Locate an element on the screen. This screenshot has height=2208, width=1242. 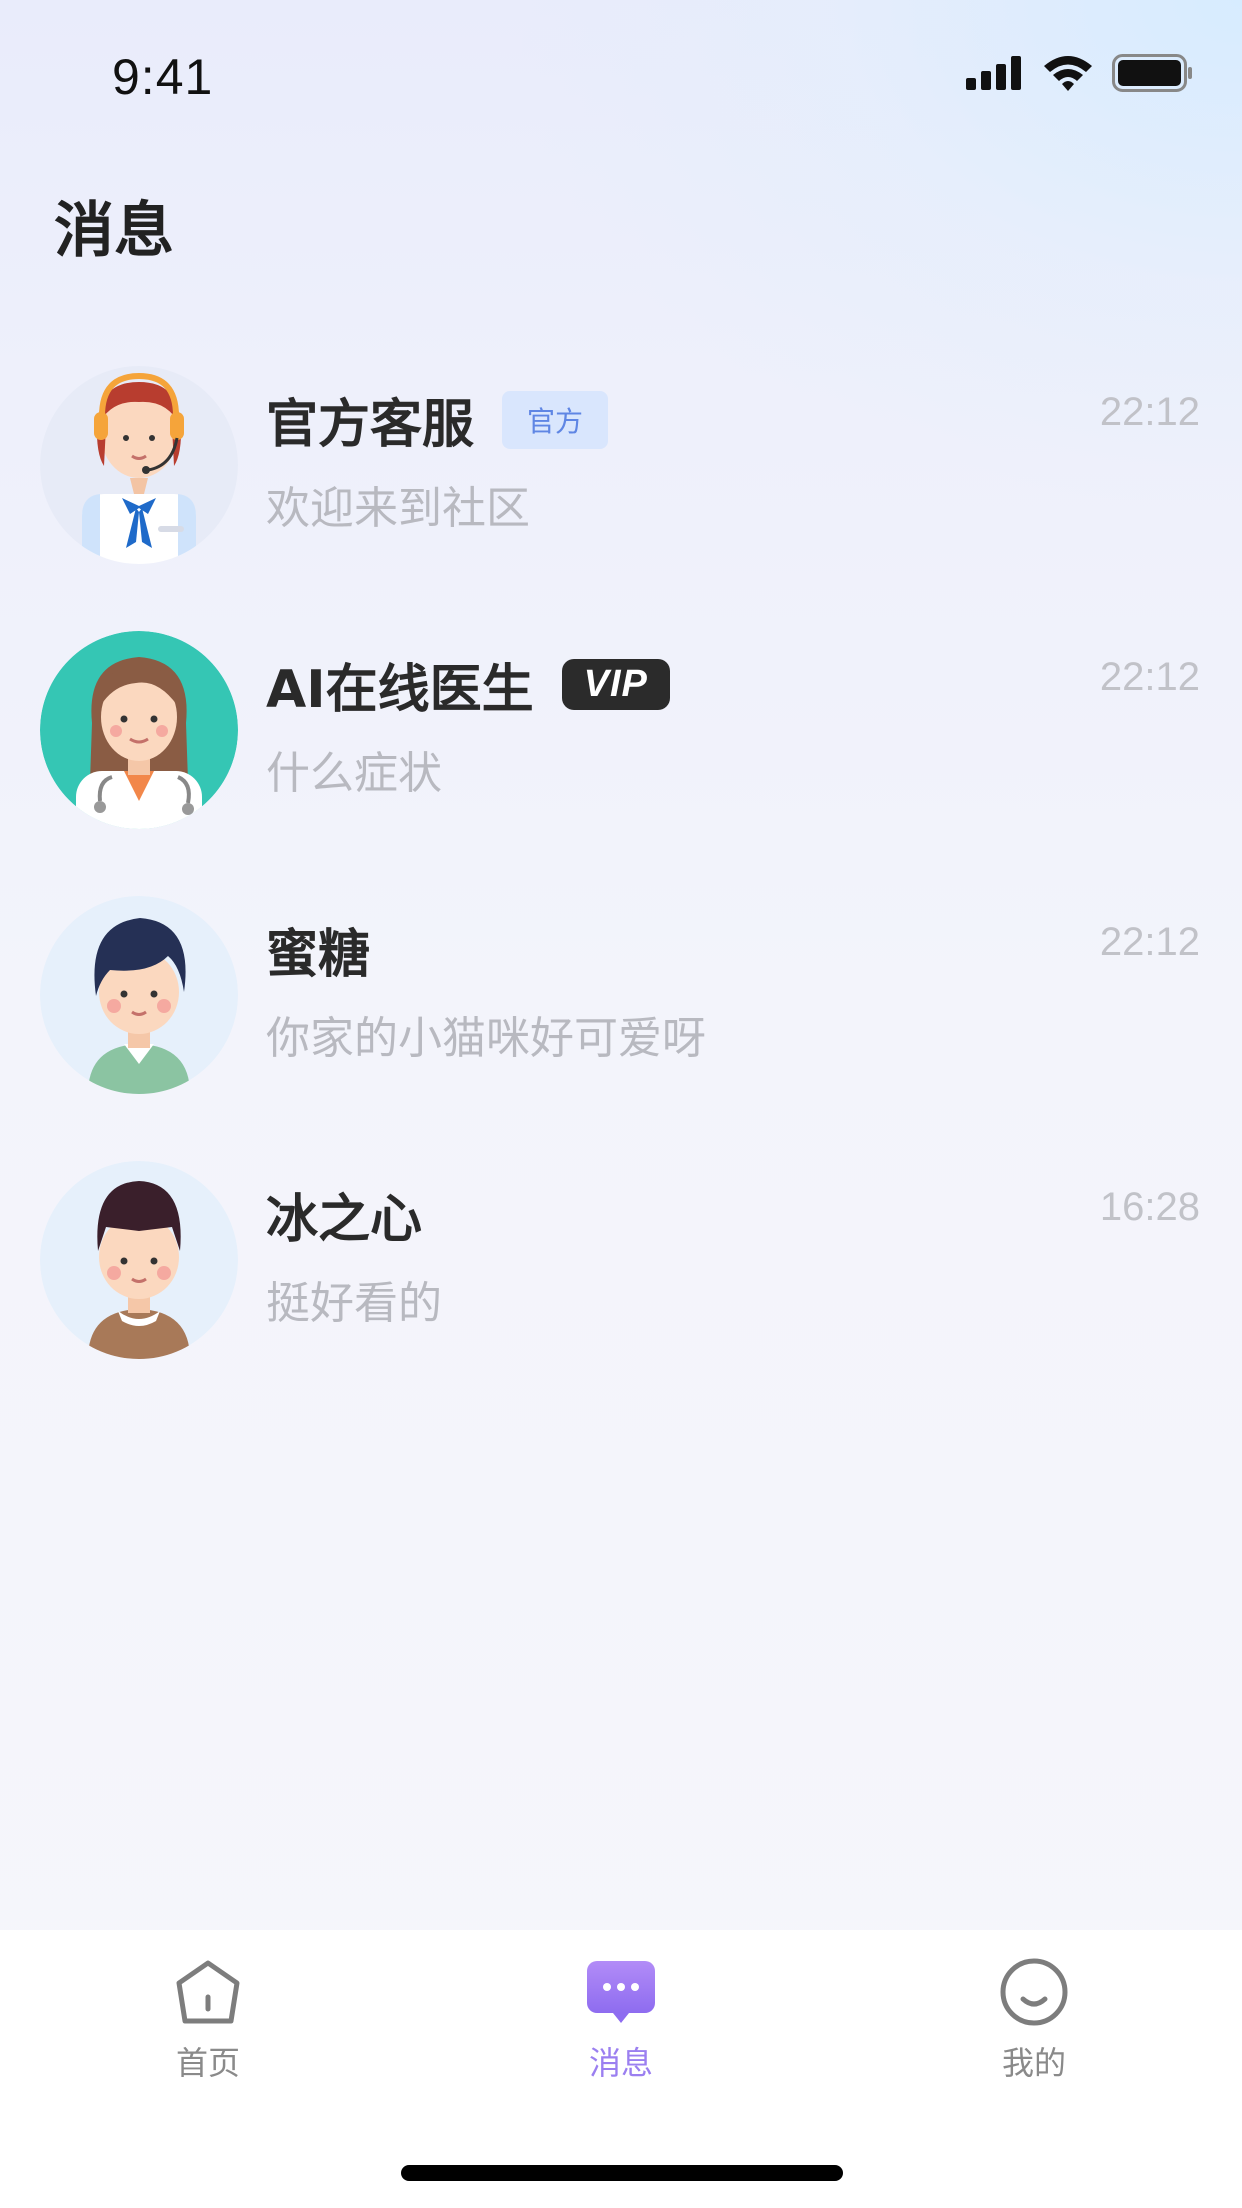
message-icon is located at coordinates (621, 1992).